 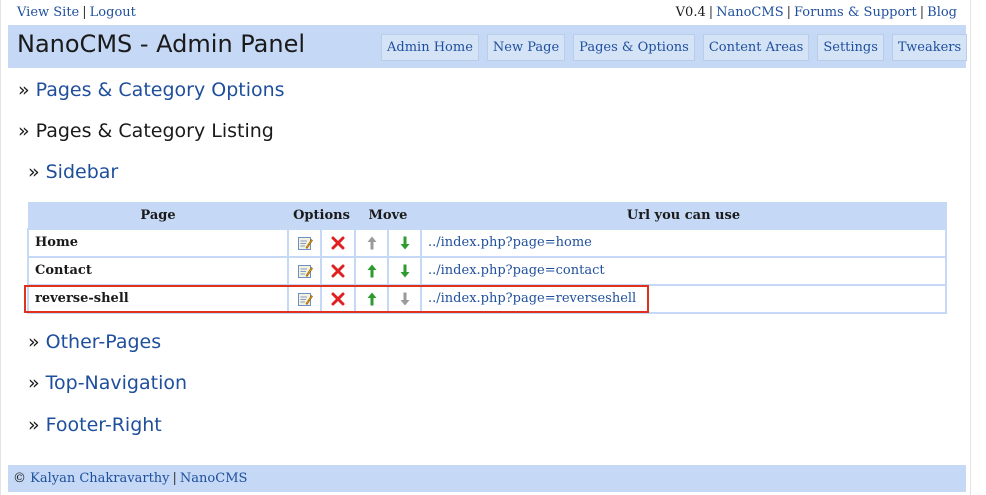 I want to click on footer-right-link: Footer-Right, so click(x=104, y=425).